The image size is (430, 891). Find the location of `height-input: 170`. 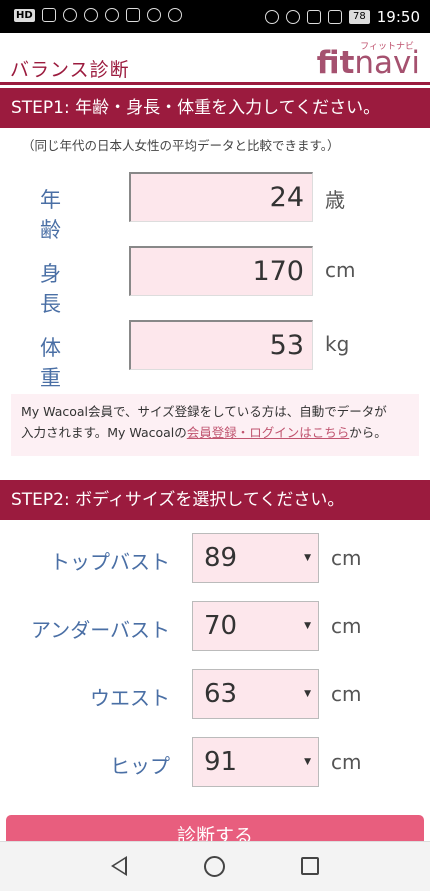

height-input: 170 is located at coordinates (221, 271).